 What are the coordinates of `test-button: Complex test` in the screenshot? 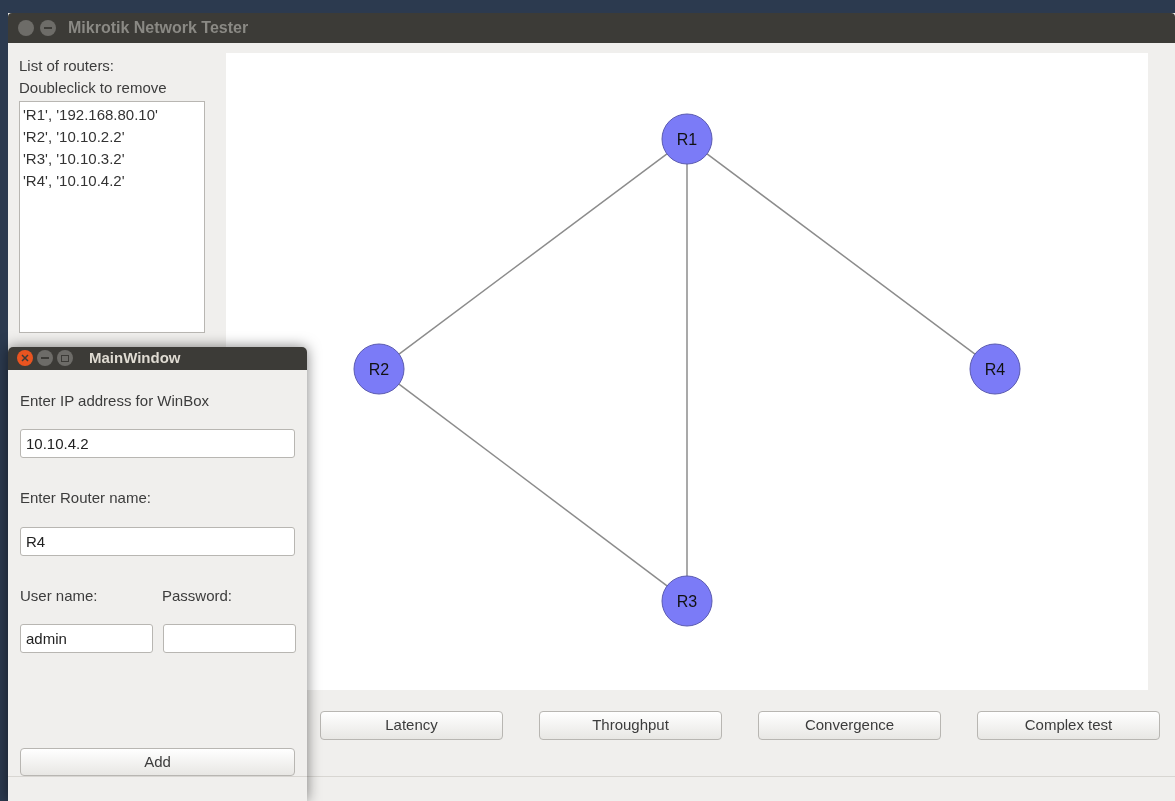 It's located at (1068, 725).